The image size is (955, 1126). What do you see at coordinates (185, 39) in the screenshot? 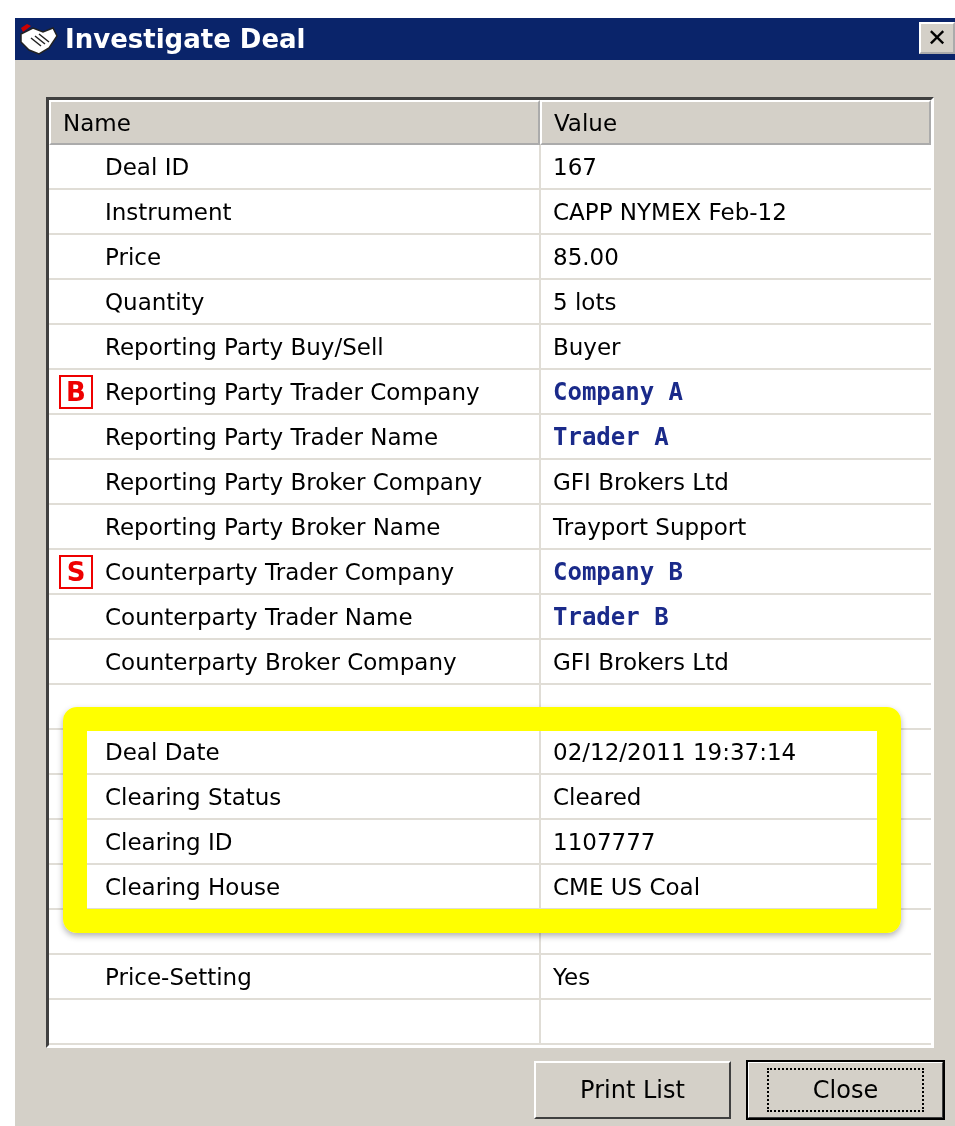
I see `window-title: Investigate Deal` at bounding box center [185, 39].